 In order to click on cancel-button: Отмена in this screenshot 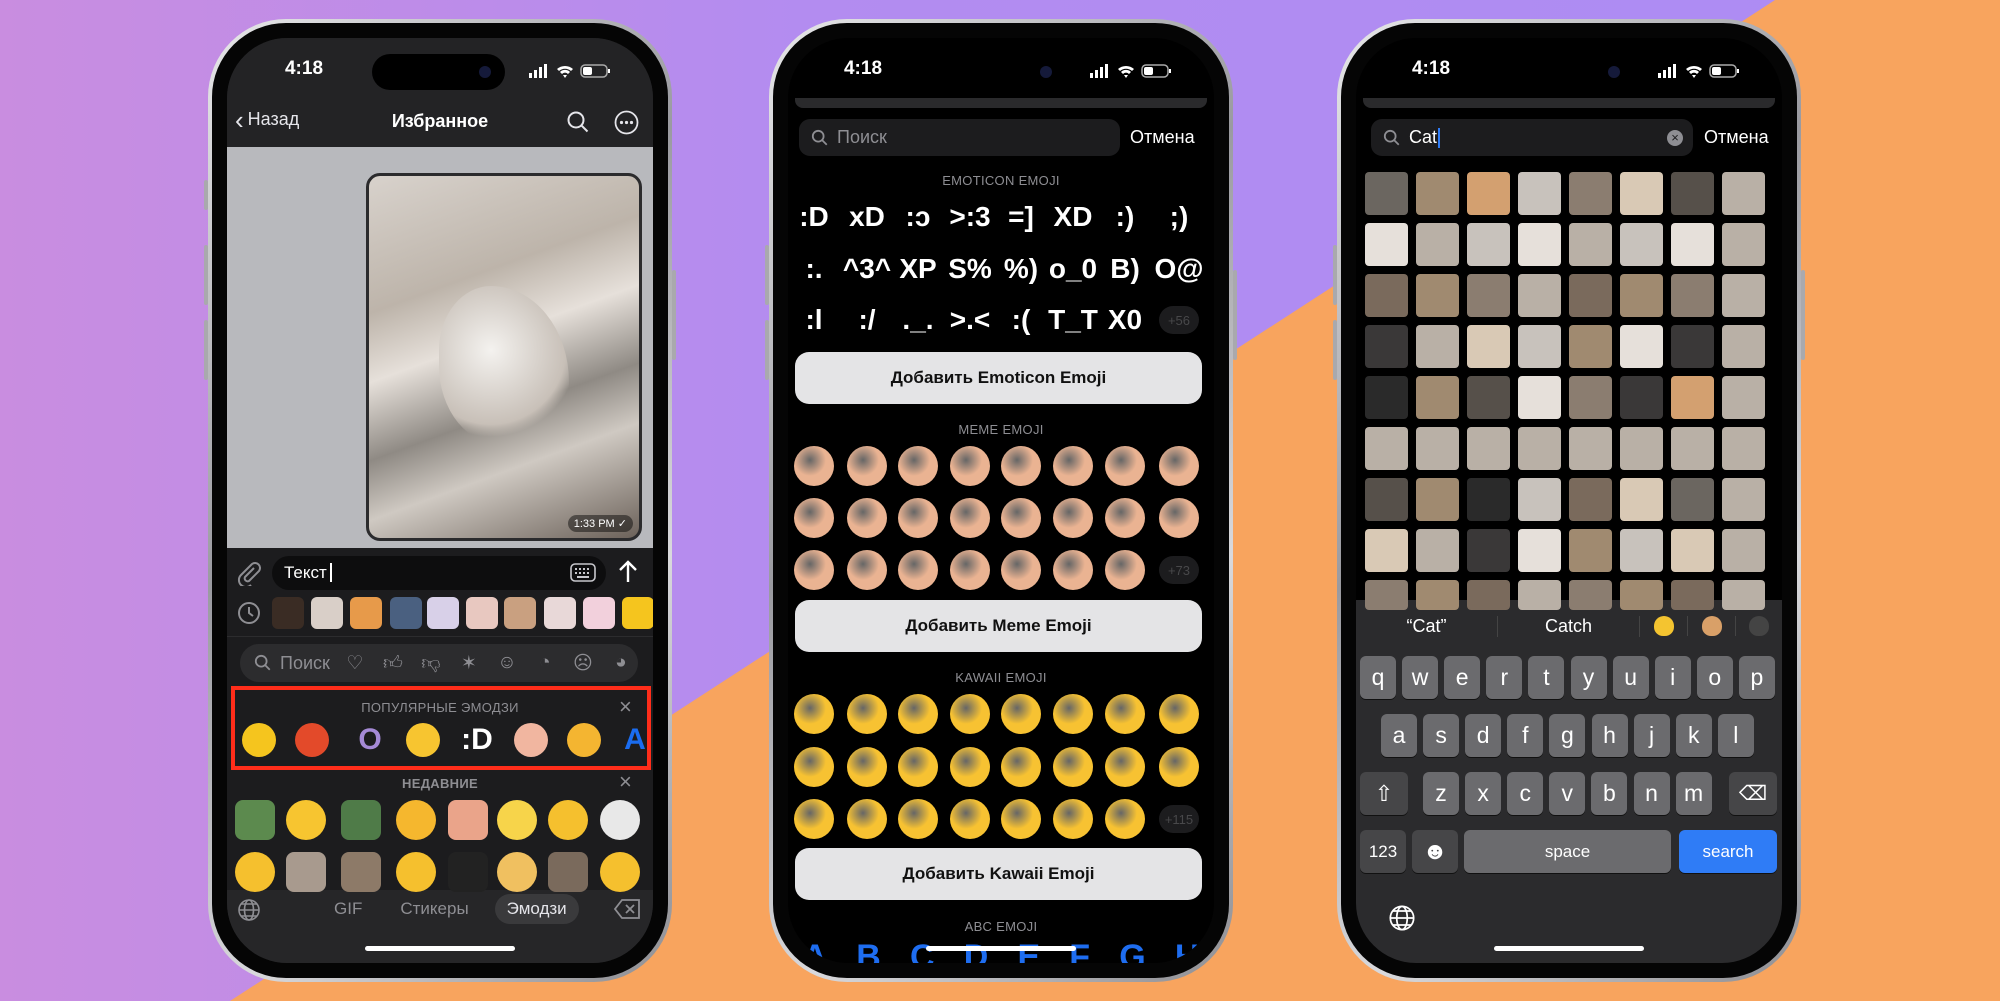, I will do `click(1736, 137)`.